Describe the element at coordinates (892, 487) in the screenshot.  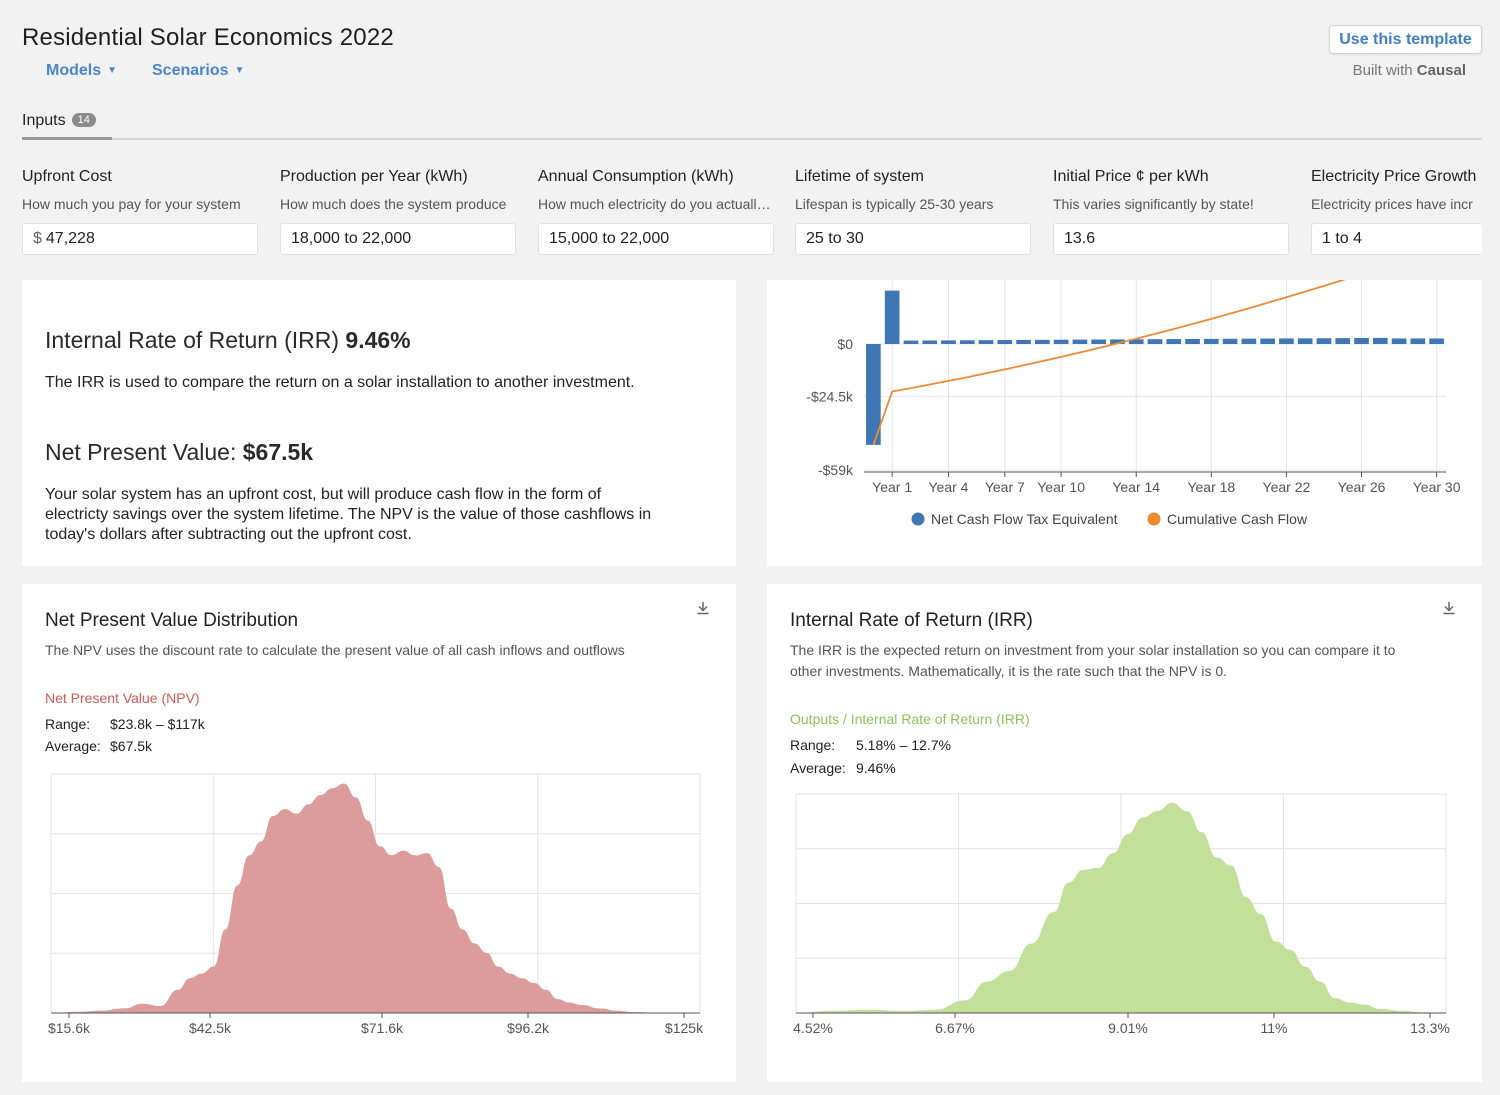
I see `x-tick-label: Year 1` at that location.